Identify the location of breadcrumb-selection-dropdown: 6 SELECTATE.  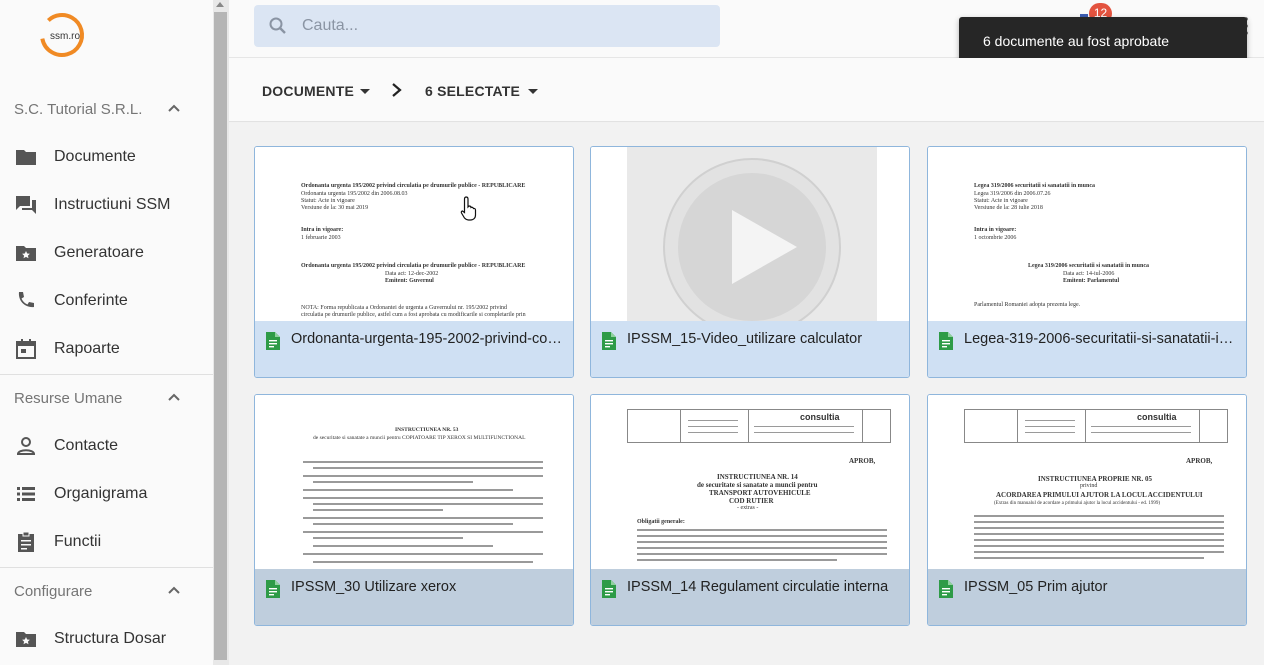
(482, 91).